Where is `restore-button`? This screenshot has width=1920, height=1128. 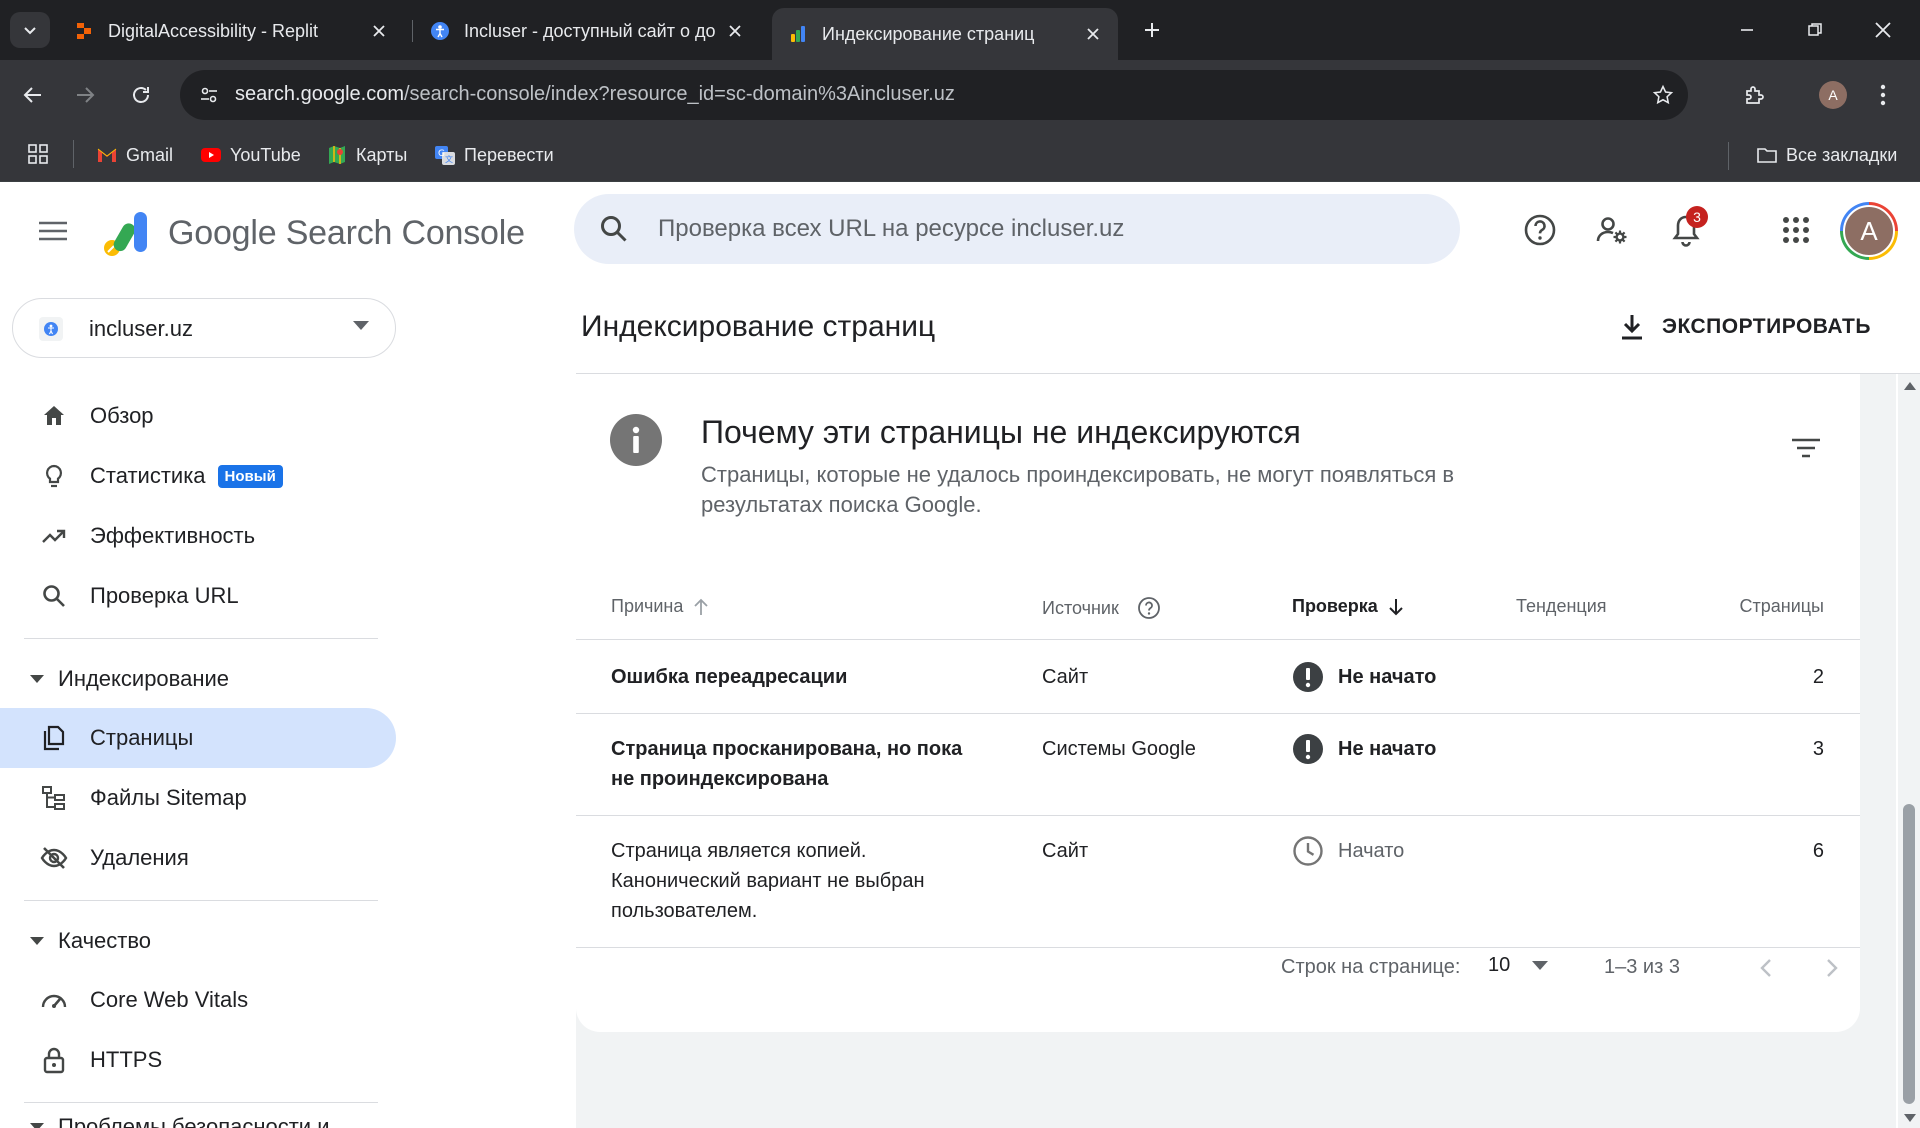 restore-button is located at coordinates (1815, 30).